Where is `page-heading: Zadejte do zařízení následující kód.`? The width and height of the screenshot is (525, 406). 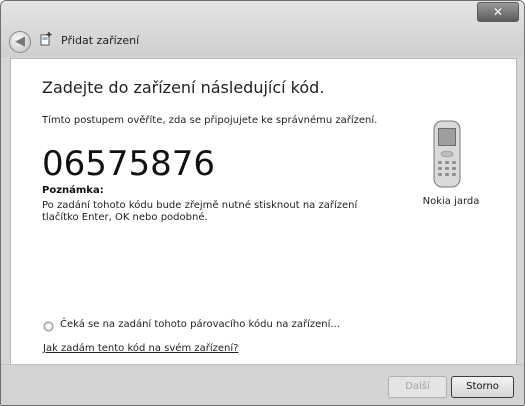
page-heading: Zadejte do zařízení následující kód. is located at coordinates (183, 87).